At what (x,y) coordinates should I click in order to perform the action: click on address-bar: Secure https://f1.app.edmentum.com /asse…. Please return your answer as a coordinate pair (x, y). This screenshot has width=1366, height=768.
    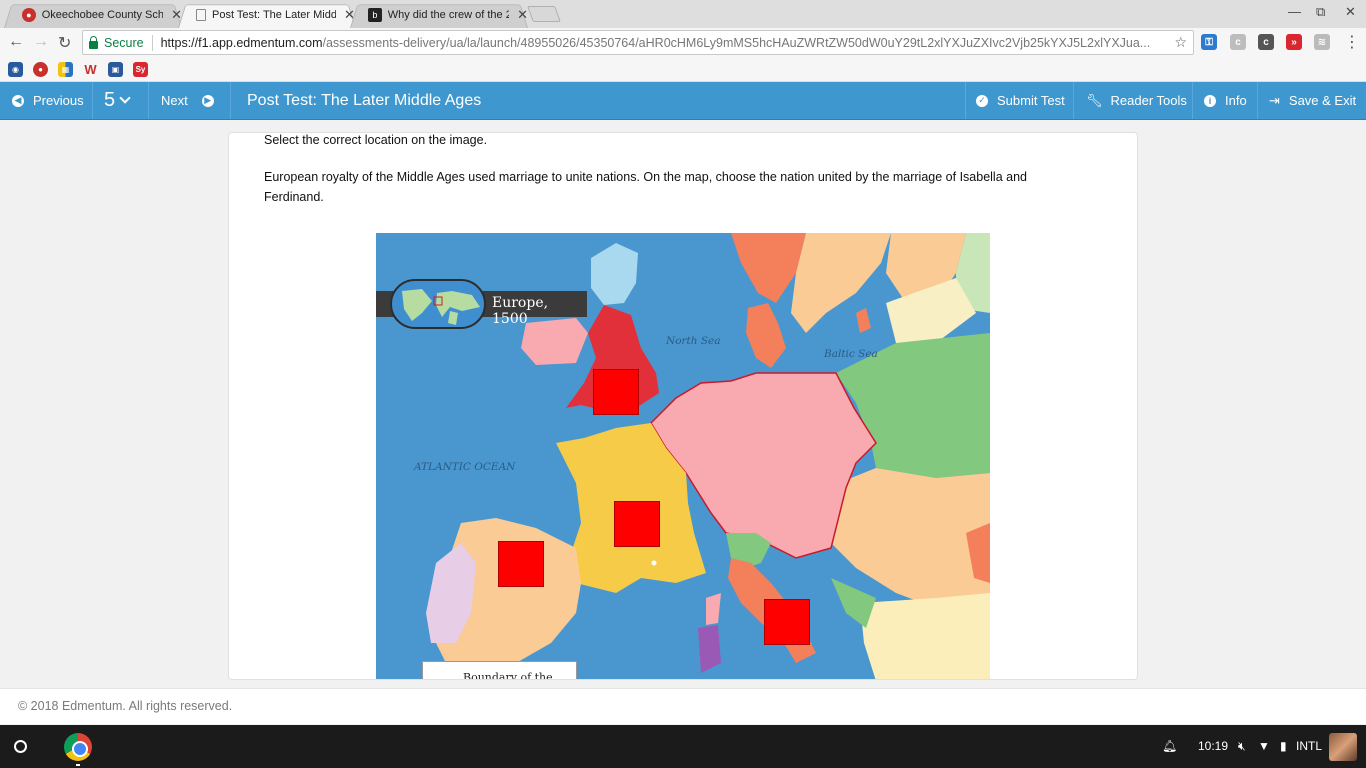
    Looking at the image, I should click on (638, 42).